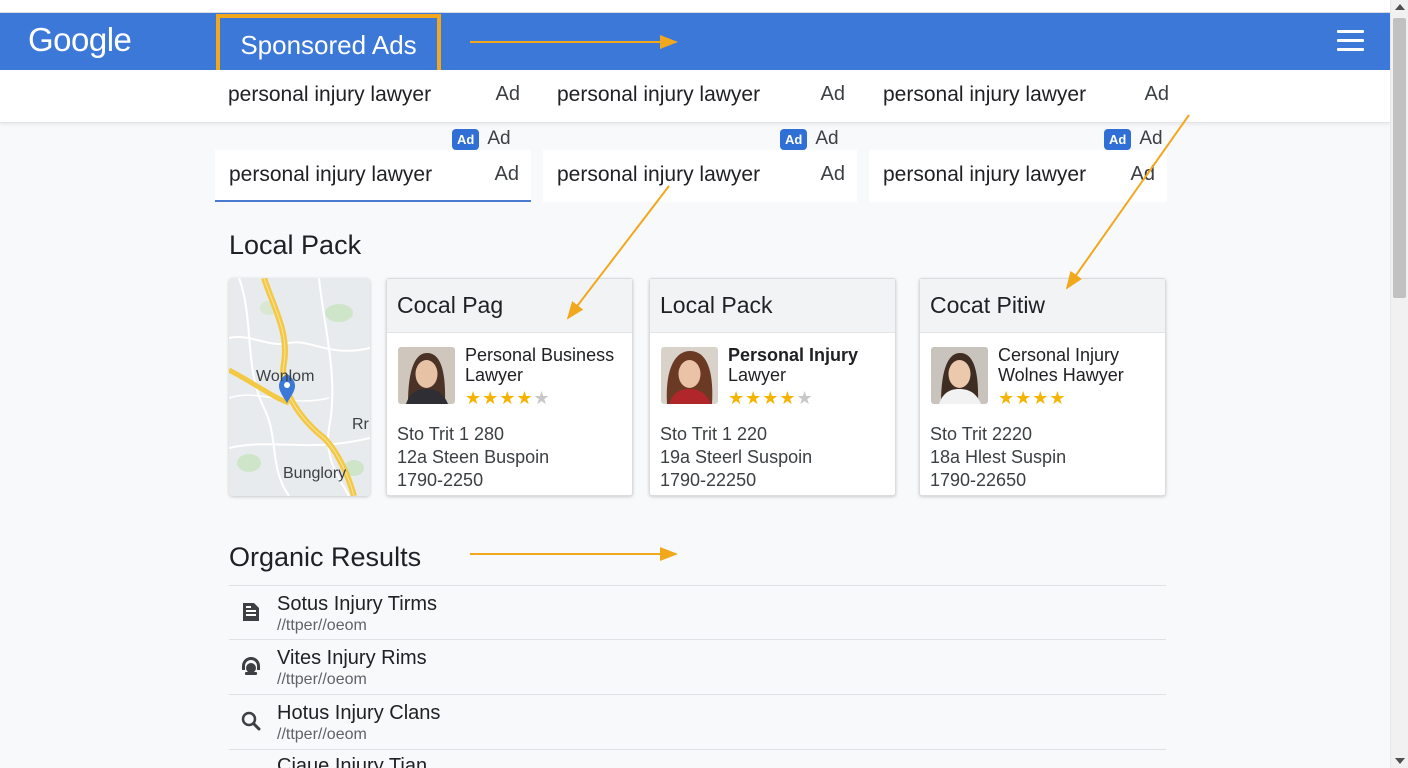  What do you see at coordinates (1400, 761) in the screenshot?
I see `scroll-down-icon` at bounding box center [1400, 761].